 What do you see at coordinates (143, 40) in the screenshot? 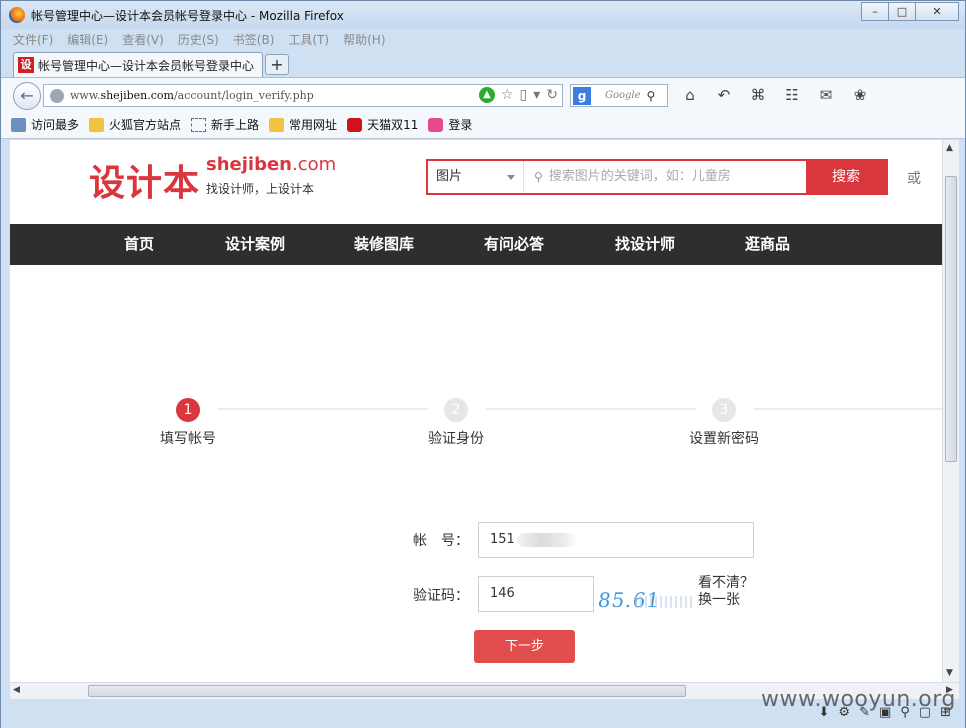
I see `menu-view: 查看(V)` at bounding box center [143, 40].